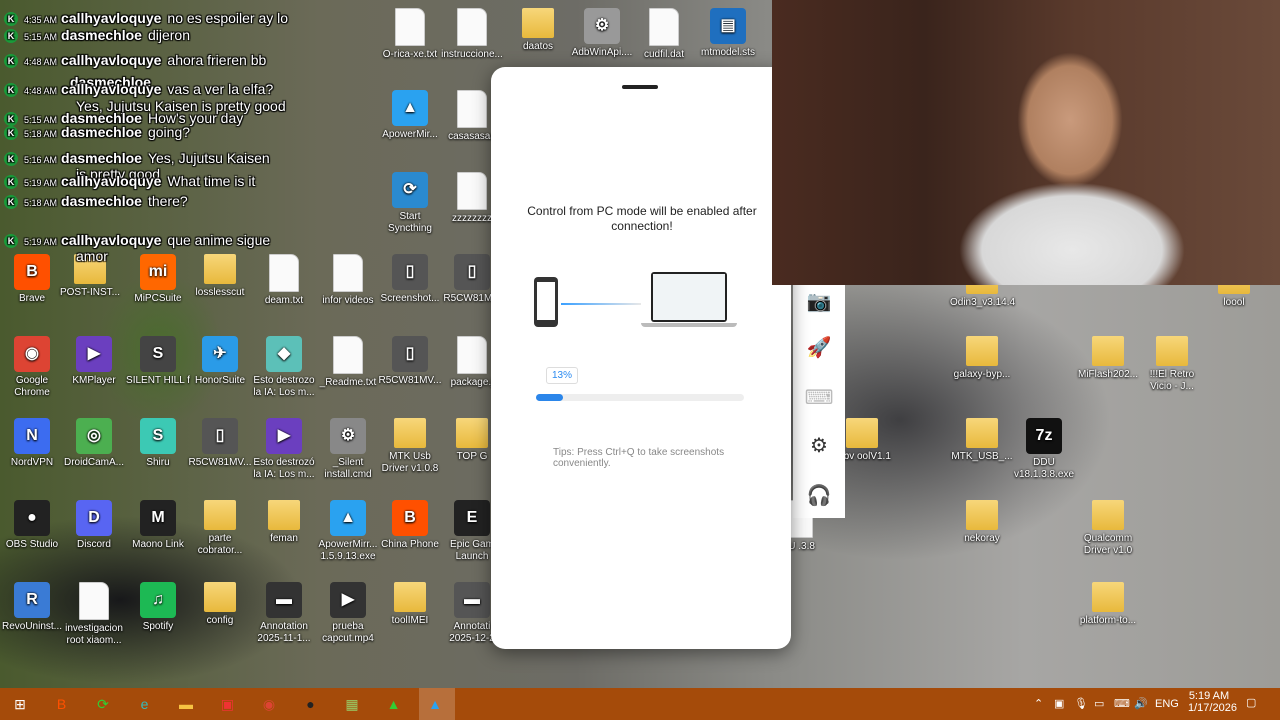 The image size is (1280, 720). What do you see at coordinates (410, 354) in the screenshot?
I see `app-icon: ▯` at bounding box center [410, 354].